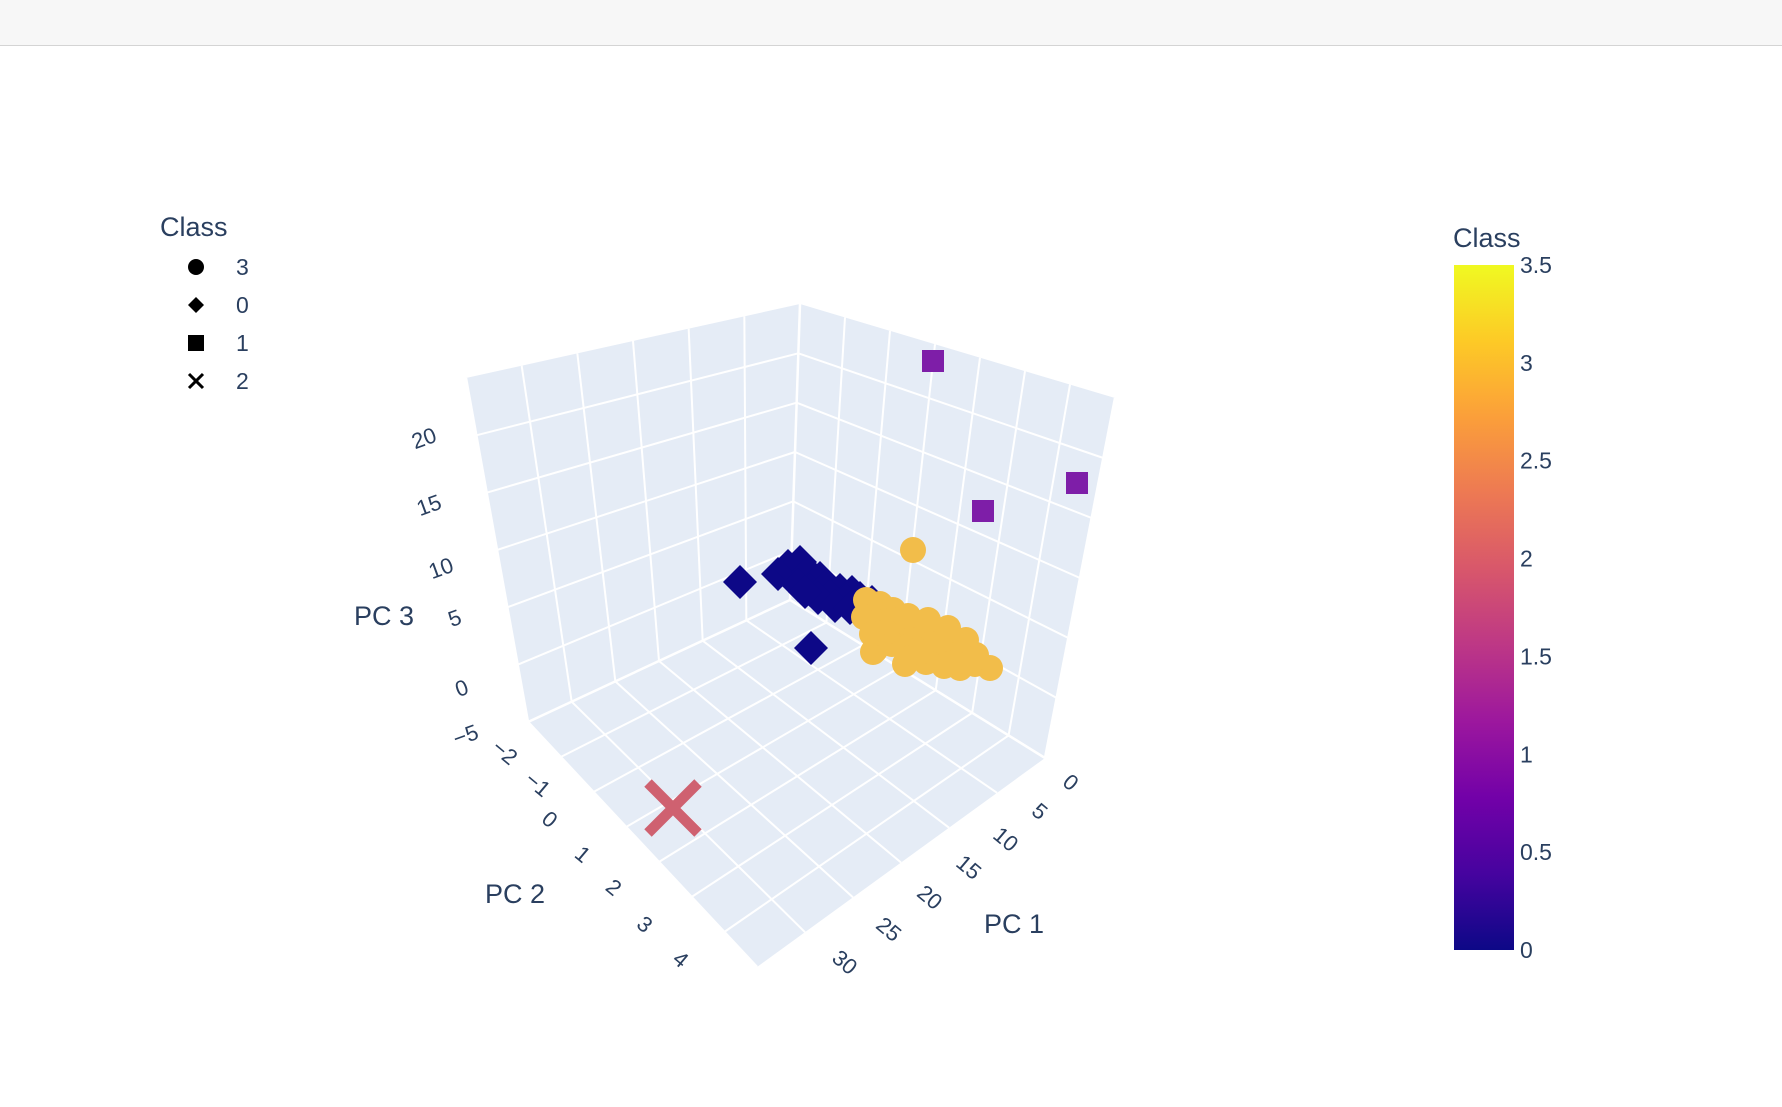 The width and height of the screenshot is (1782, 1107). What do you see at coordinates (1014, 924) in the screenshot?
I see `x-axis-title: PC 1` at bounding box center [1014, 924].